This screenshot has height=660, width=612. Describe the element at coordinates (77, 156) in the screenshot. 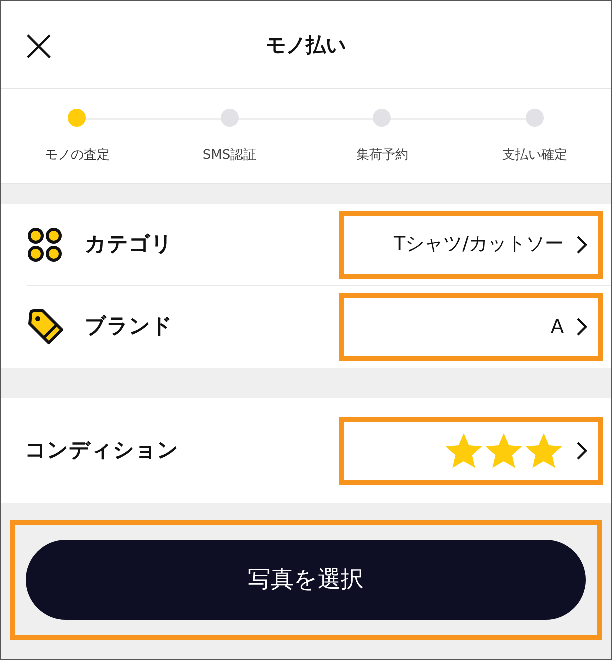

I see `step-label: モノの査定` at that location.